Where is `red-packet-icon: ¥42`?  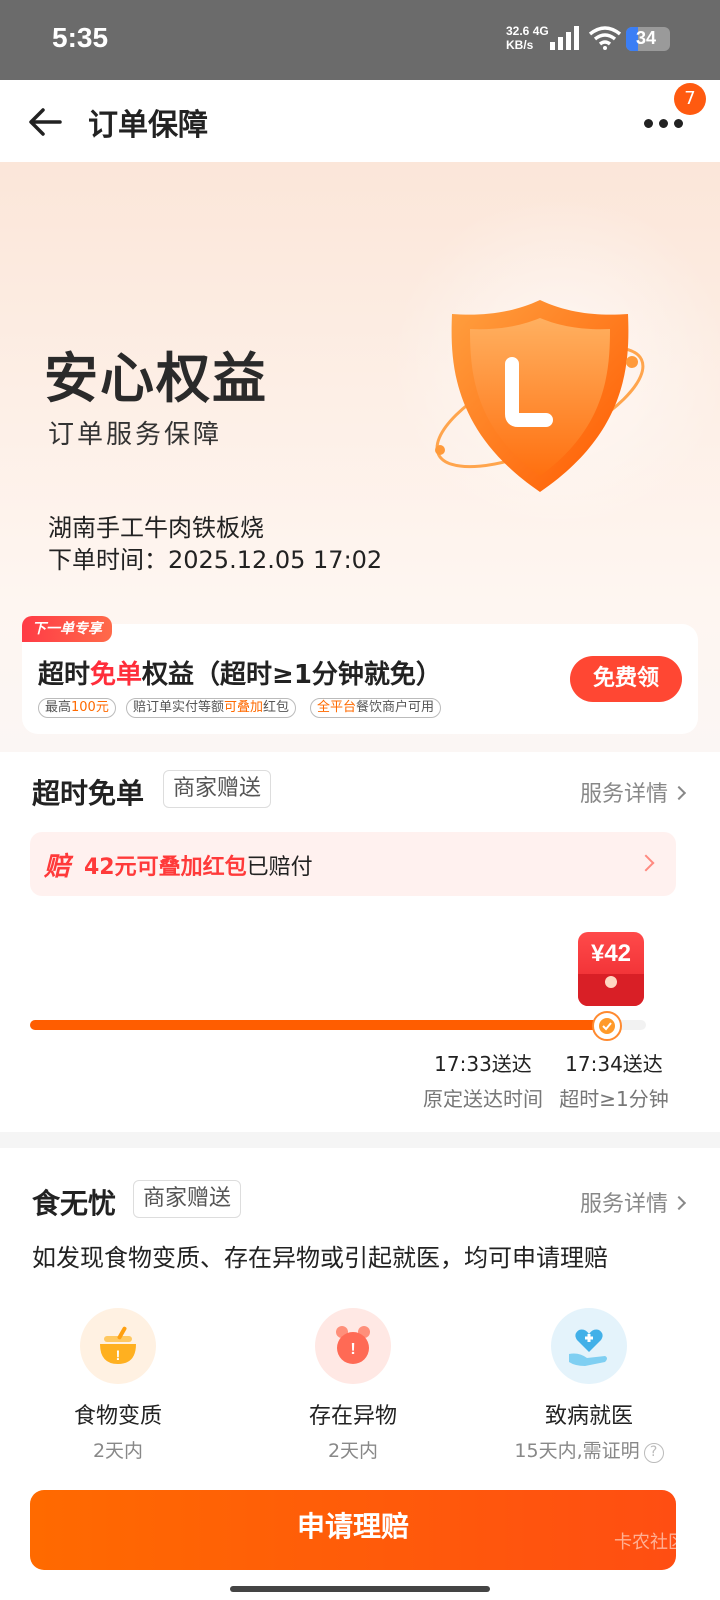 red-packet-icon: ¥42 is located at coordinates (611, 969).